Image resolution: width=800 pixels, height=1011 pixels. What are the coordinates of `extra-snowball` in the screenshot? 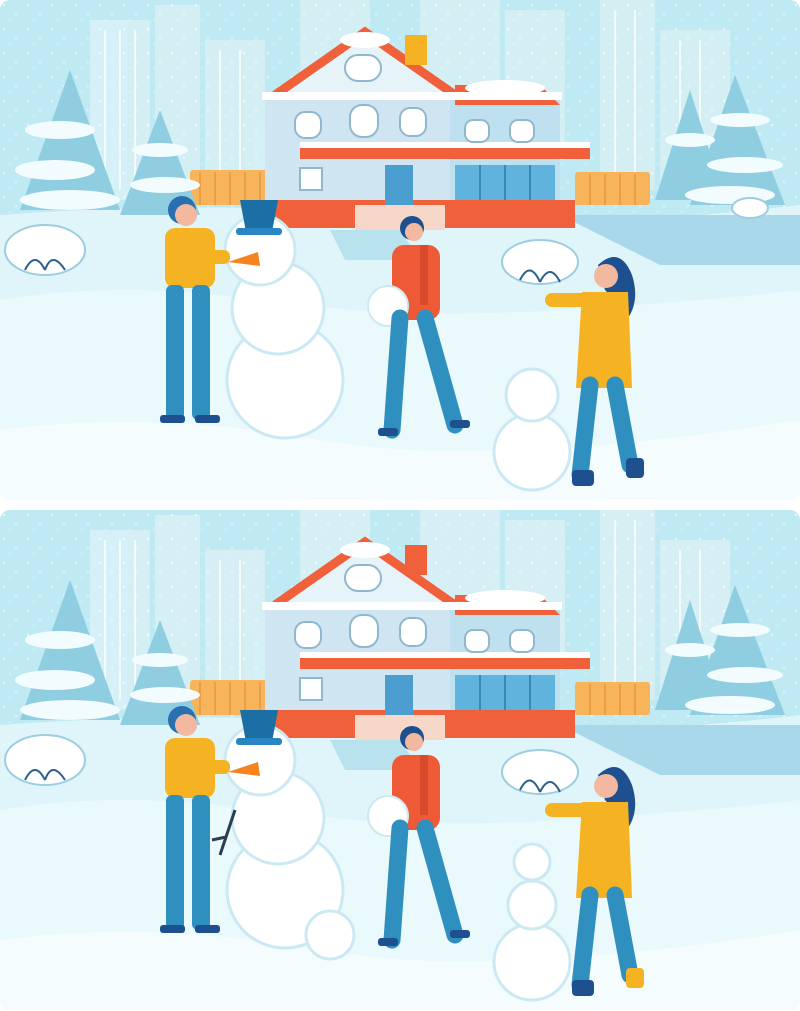 It's located at (330, 935).